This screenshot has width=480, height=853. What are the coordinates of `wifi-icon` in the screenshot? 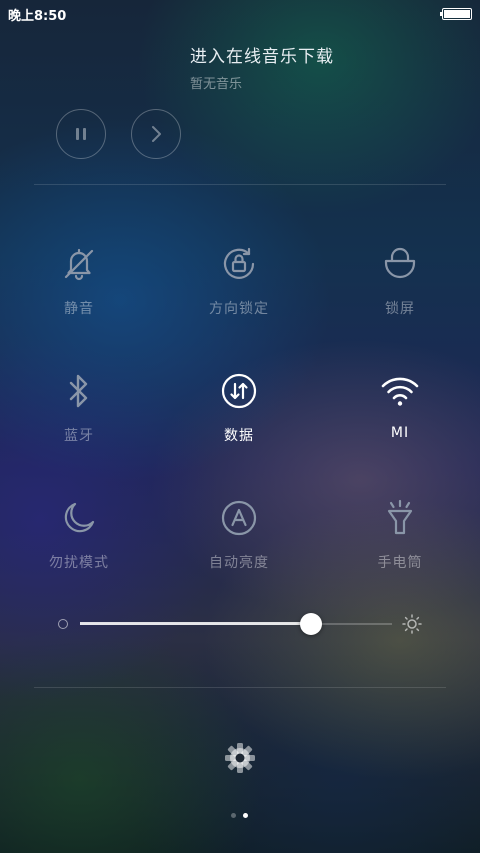 It's located at (400, 391).